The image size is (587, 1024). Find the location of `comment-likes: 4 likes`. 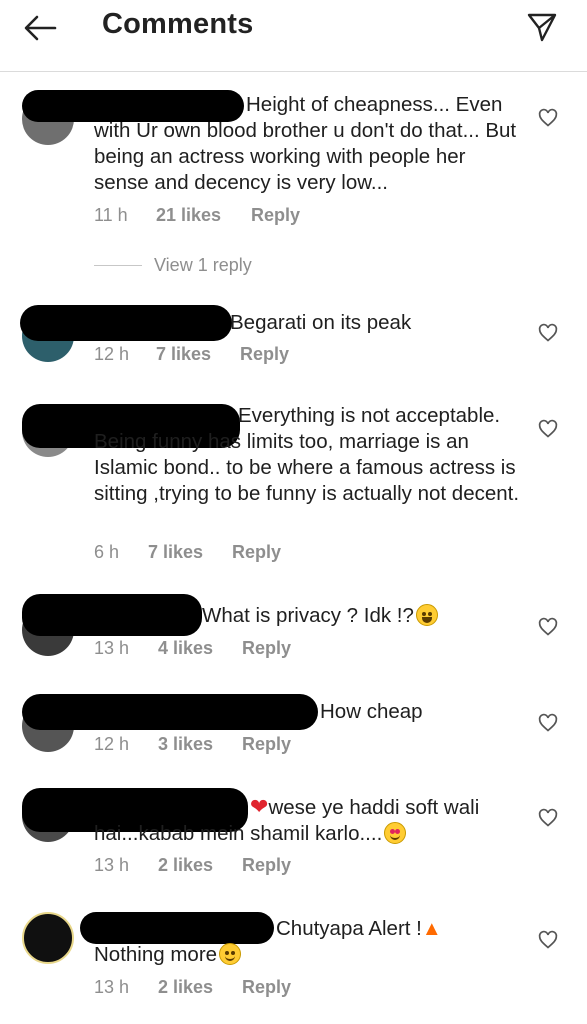

comment-likes: 4 likes is located at coordinates (200, 648).